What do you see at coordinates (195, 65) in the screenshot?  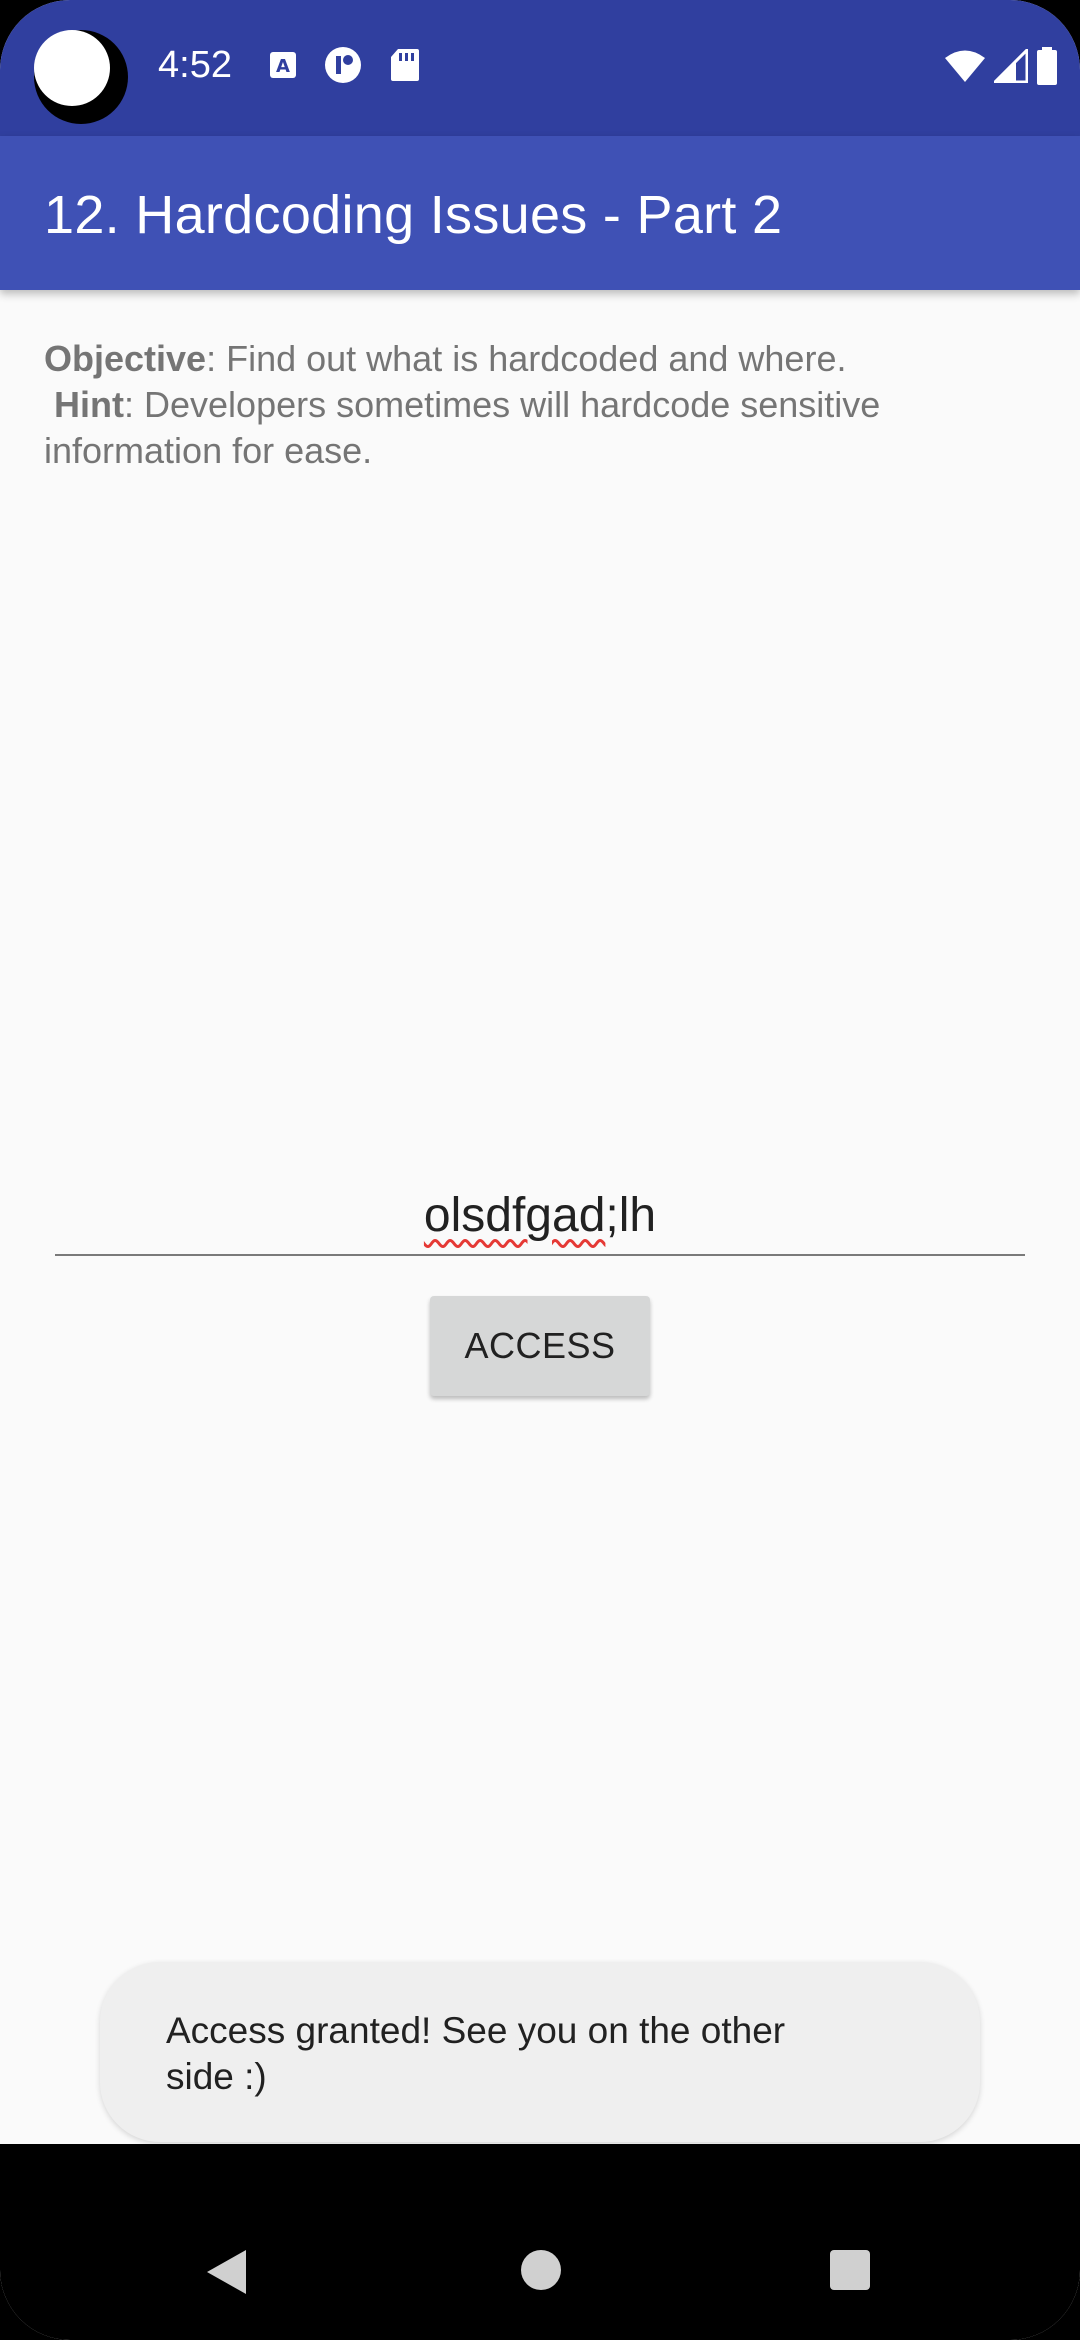 I see `status-time: 4:52` at bounding box center [195, 65].